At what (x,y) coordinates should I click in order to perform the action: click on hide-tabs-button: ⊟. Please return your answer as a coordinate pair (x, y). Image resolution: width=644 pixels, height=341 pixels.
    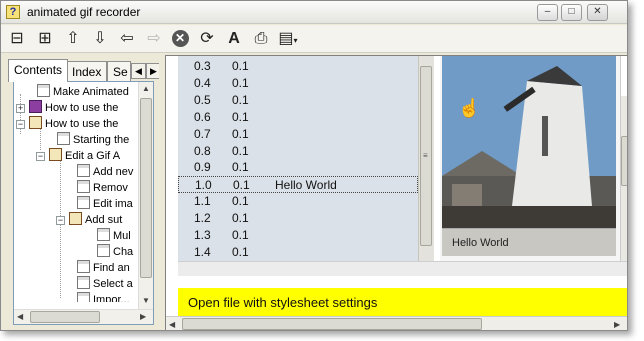
    Looking at the image, I should click on (17, 39).